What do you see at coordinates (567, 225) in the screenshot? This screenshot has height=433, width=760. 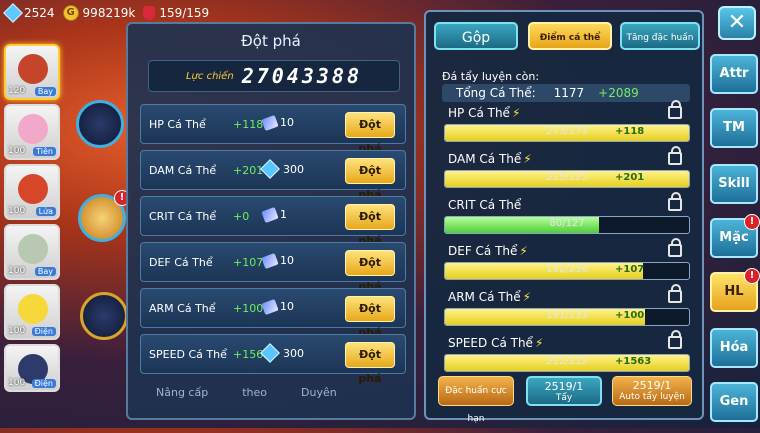 I see `stat-bar: 80/127` at bounding box center [567, 225].